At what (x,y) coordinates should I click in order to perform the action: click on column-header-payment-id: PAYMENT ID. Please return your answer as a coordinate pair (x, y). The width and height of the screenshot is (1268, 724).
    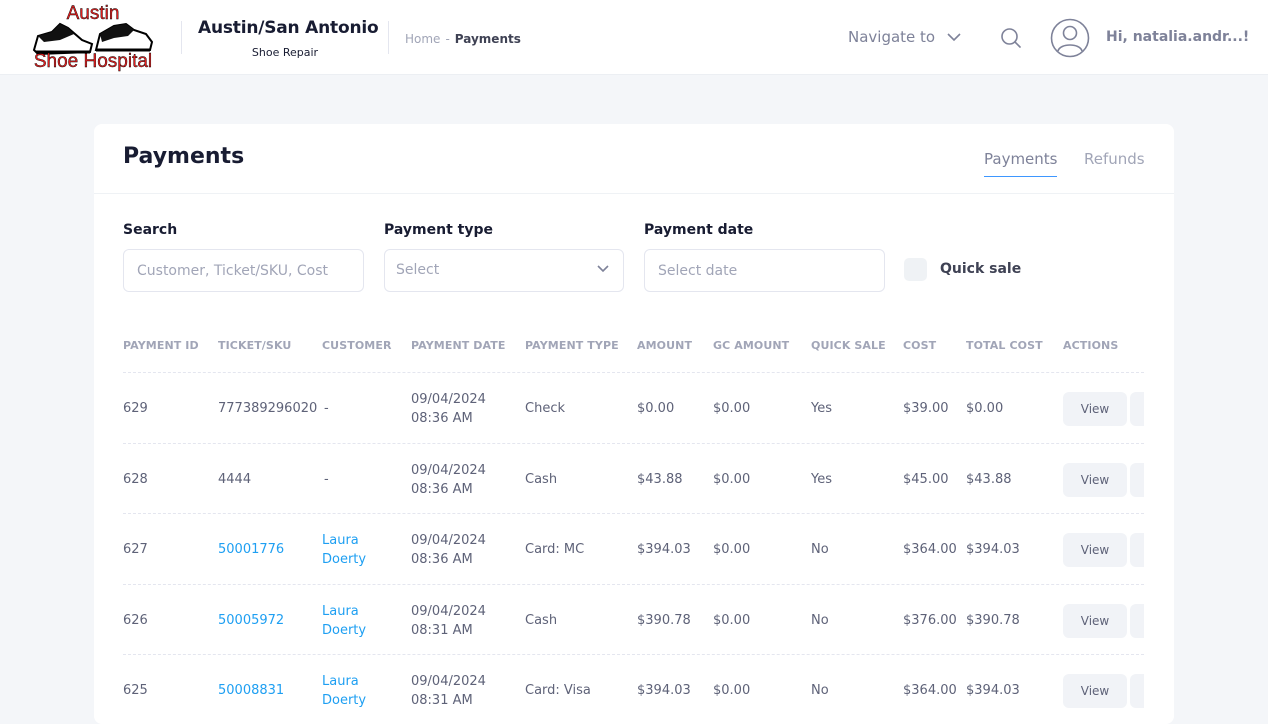
    Looking at the image, I should click on (161, 345).